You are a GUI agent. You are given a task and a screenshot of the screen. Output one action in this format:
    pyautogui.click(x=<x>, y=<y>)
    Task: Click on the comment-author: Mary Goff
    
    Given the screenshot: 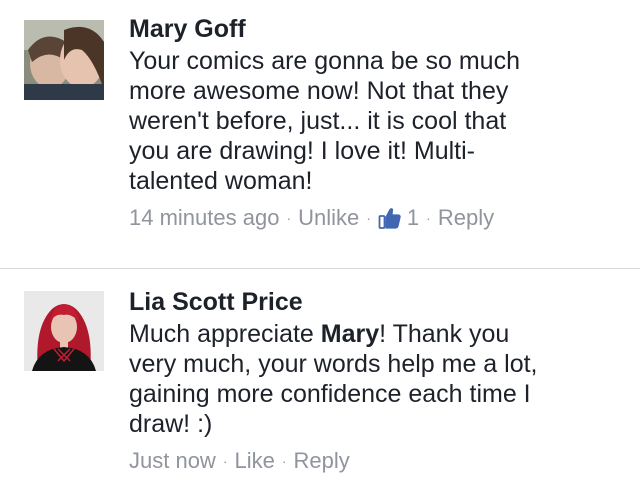 What is the action you would take?
    pyautogui.click(x=379, y=29)
    